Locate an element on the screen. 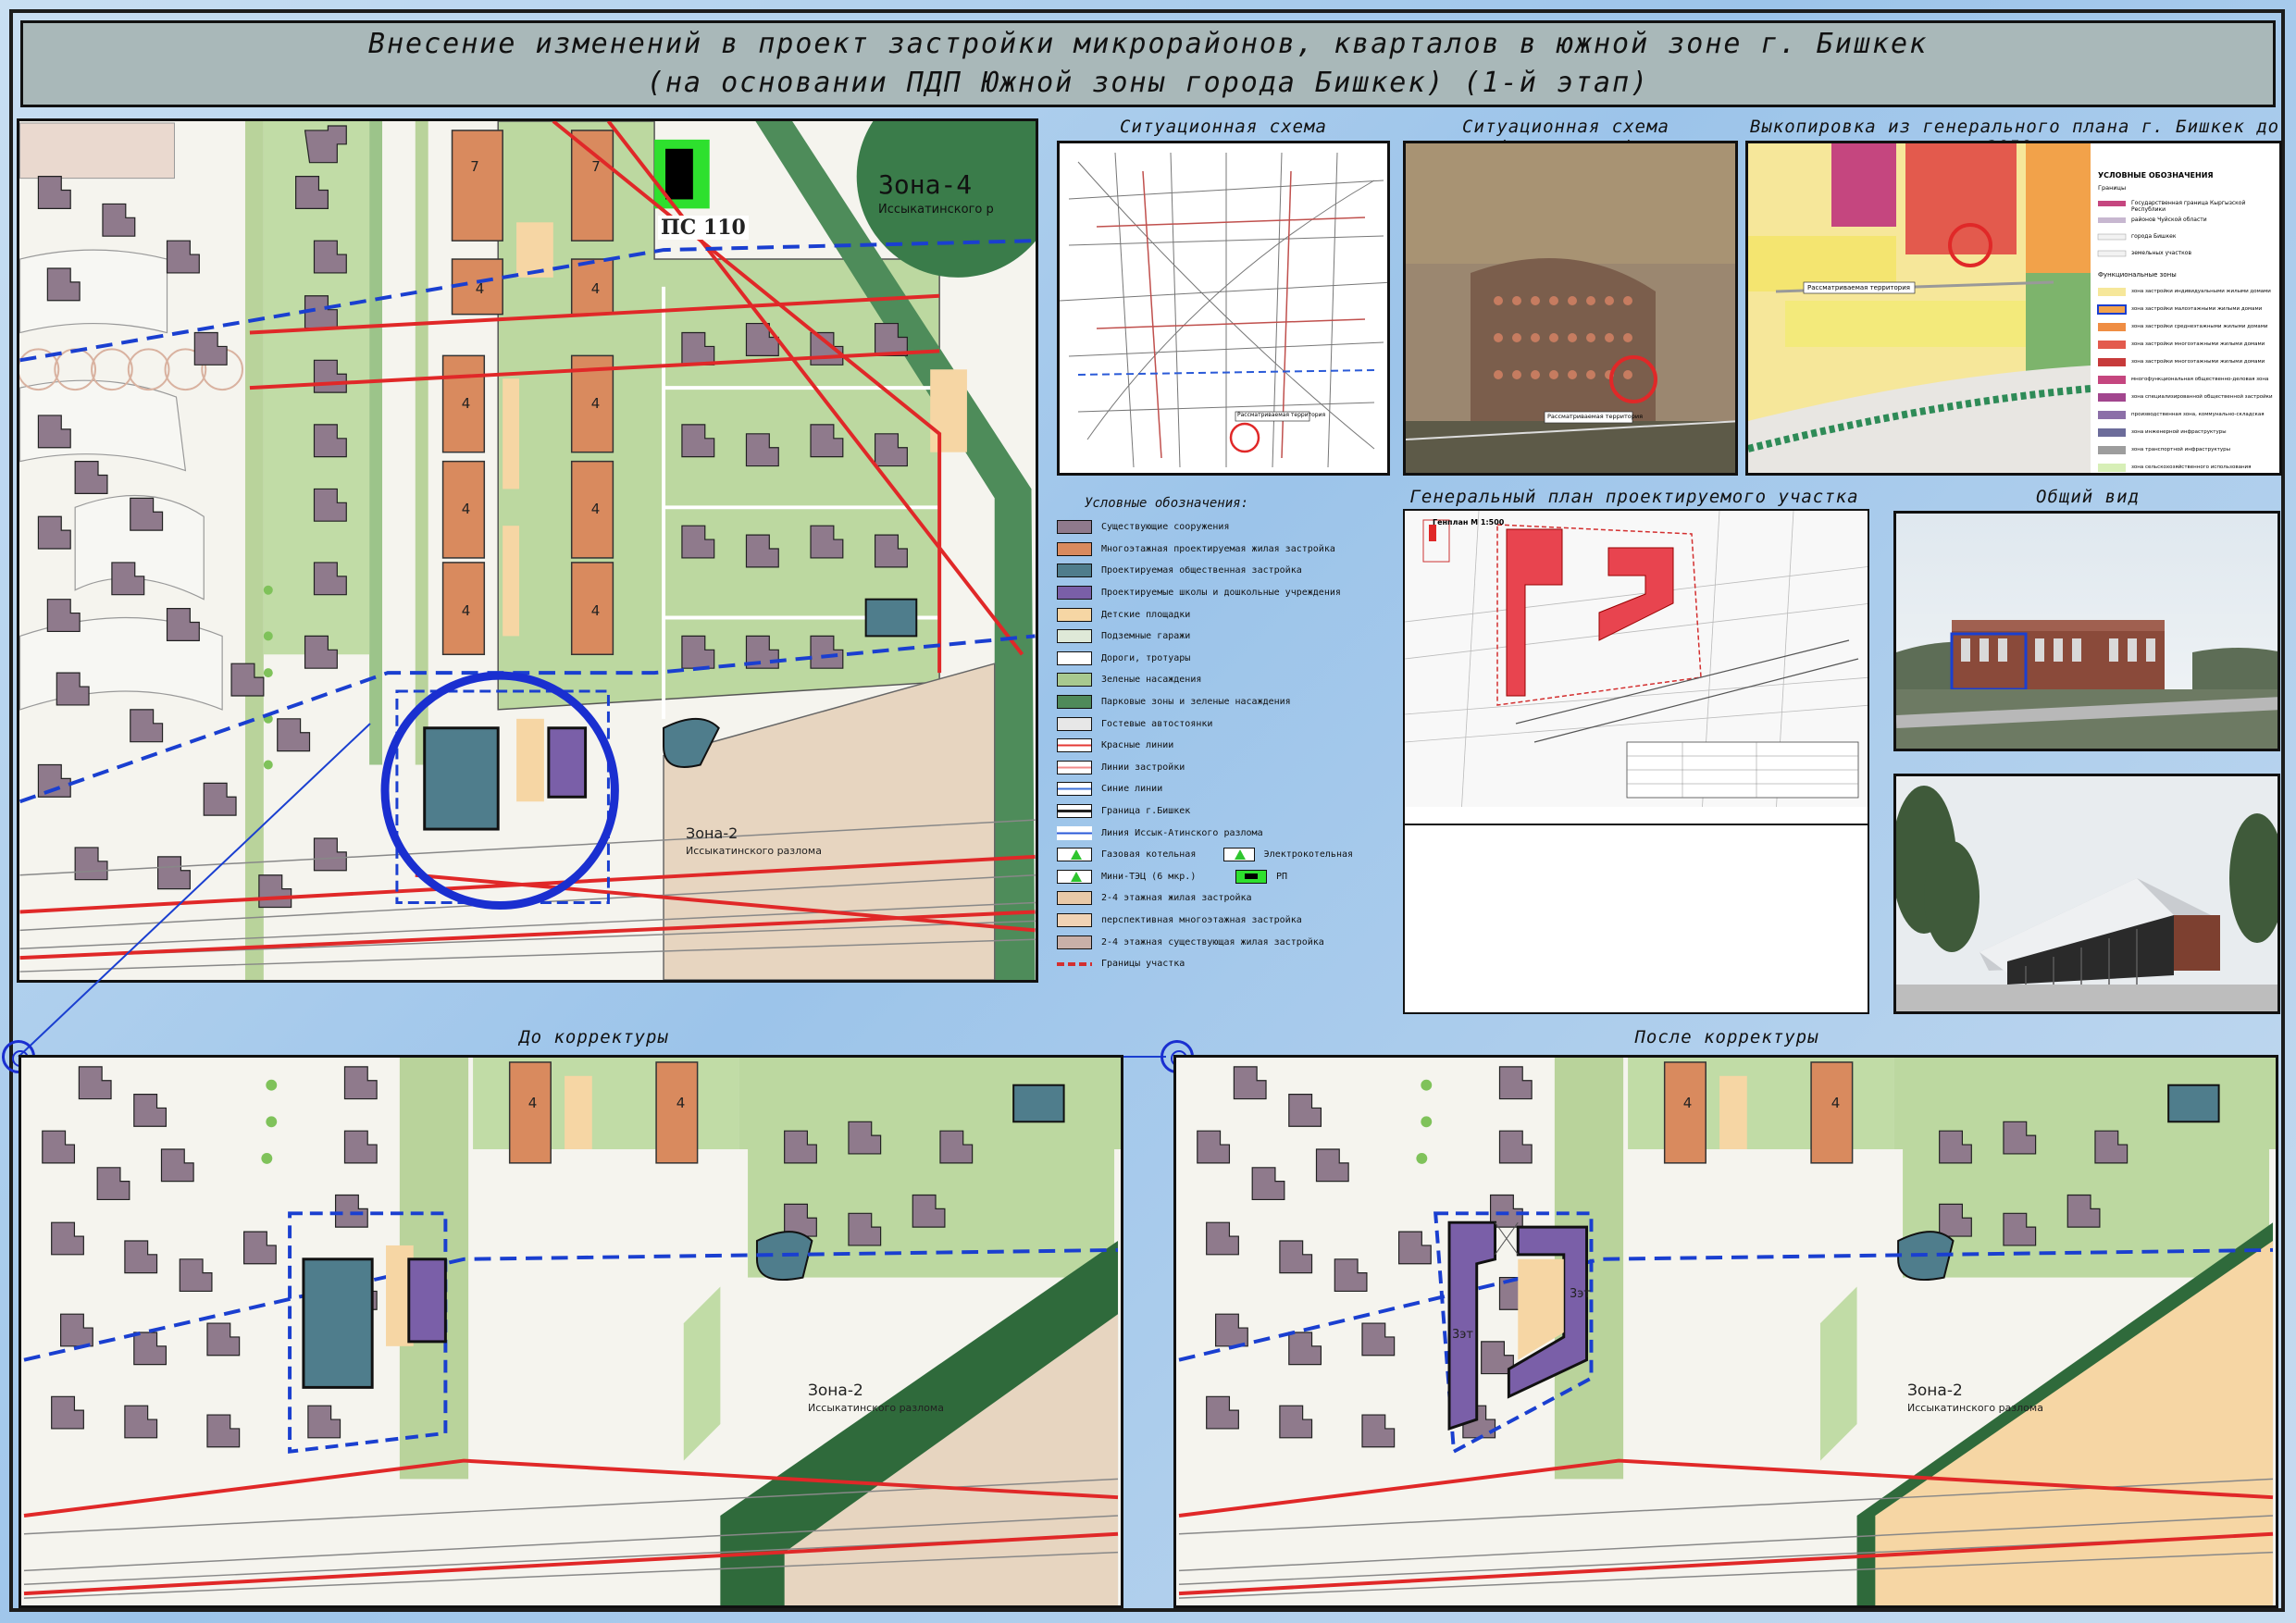  aerial-drawing is located at coordinates (1571, 308).